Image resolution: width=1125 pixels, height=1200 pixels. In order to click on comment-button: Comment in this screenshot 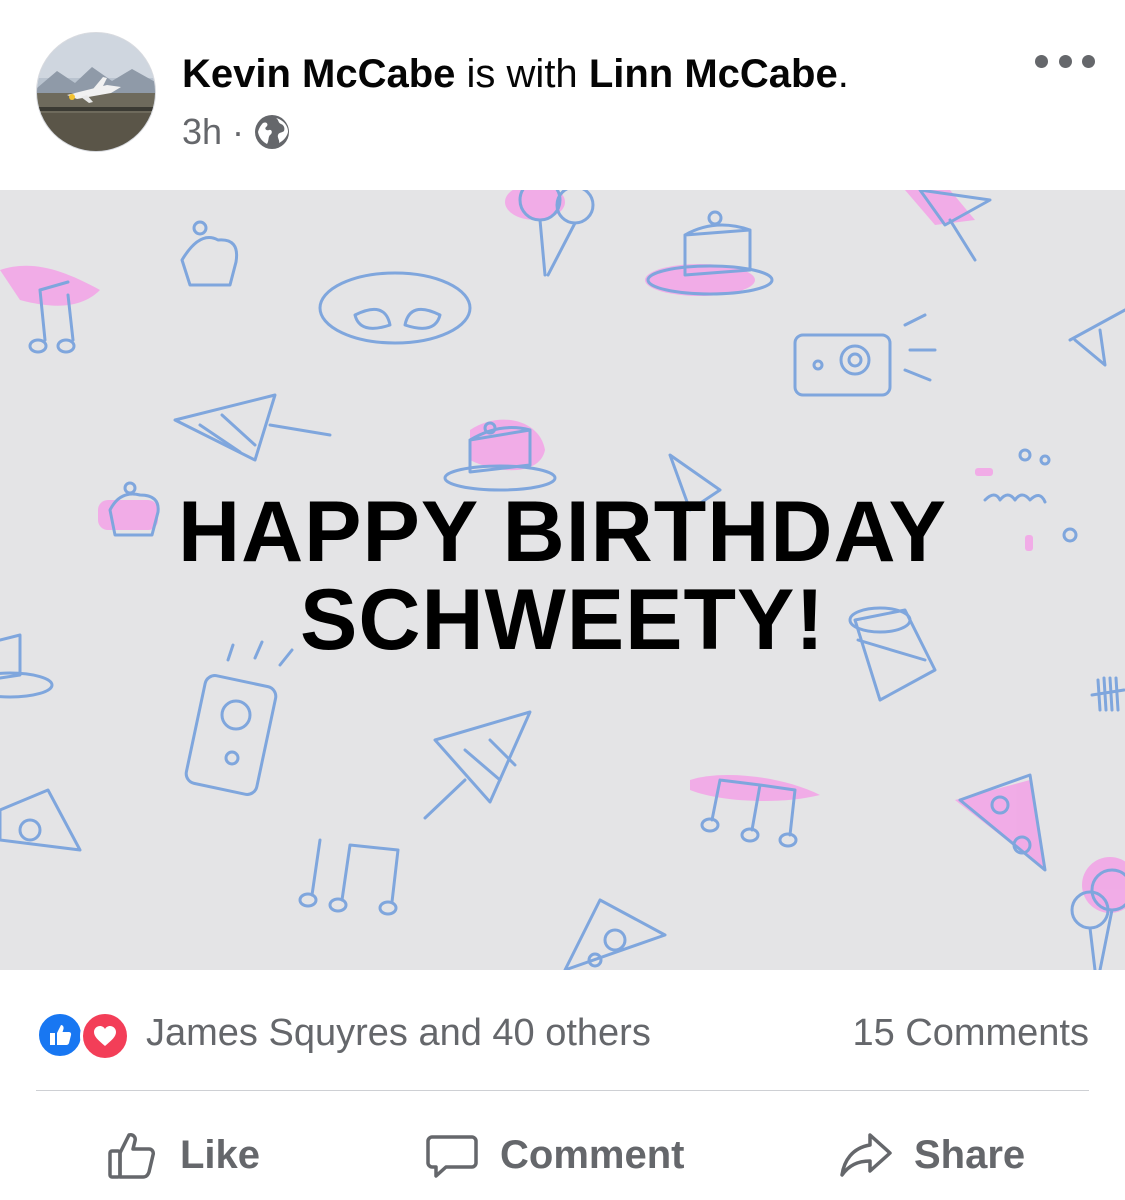, I will do `click(554, 1155)`.